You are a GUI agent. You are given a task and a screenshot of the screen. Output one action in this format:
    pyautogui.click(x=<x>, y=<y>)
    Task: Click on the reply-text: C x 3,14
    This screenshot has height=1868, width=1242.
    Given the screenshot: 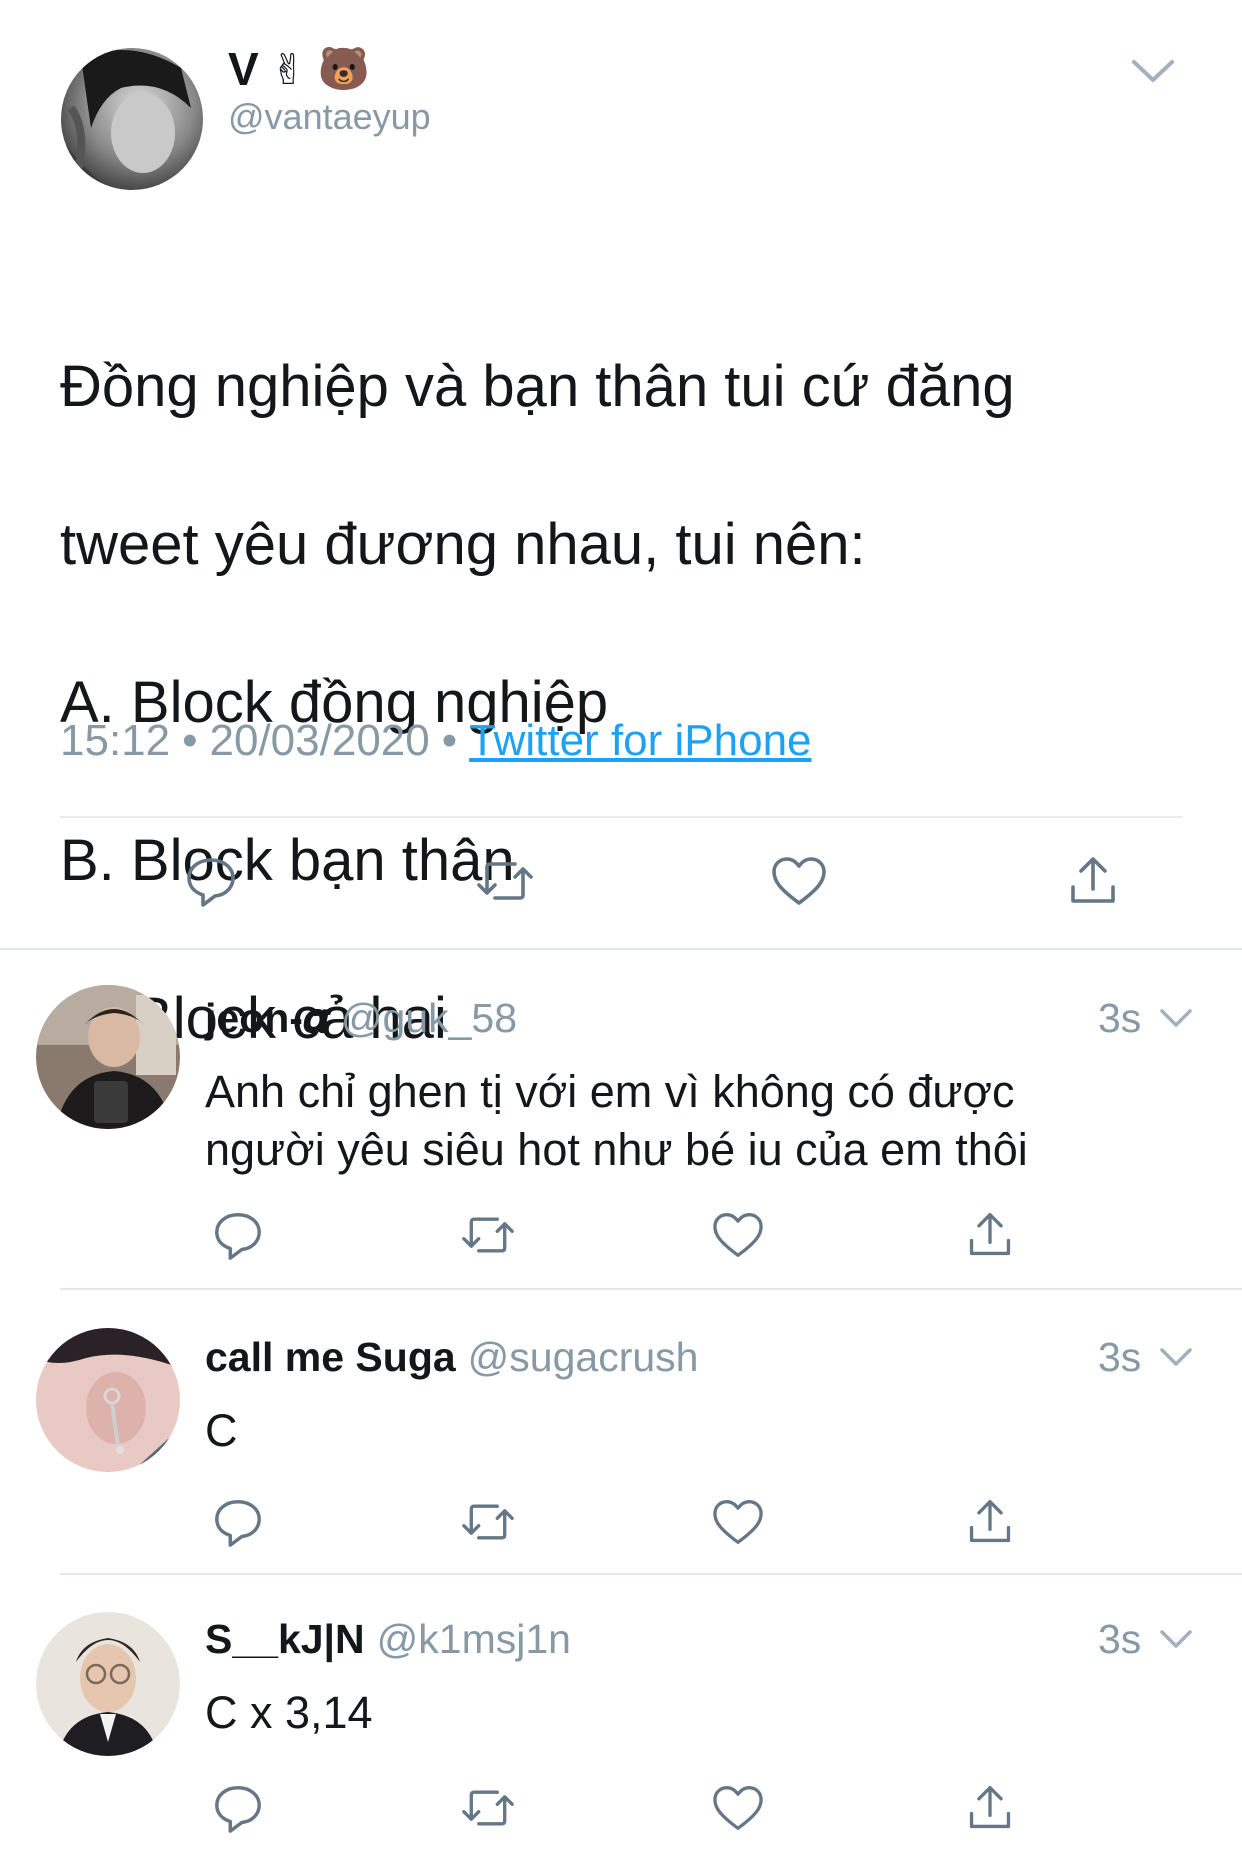 What is the action you would take?
    pyautogui.click(x=675, y=1713)
    